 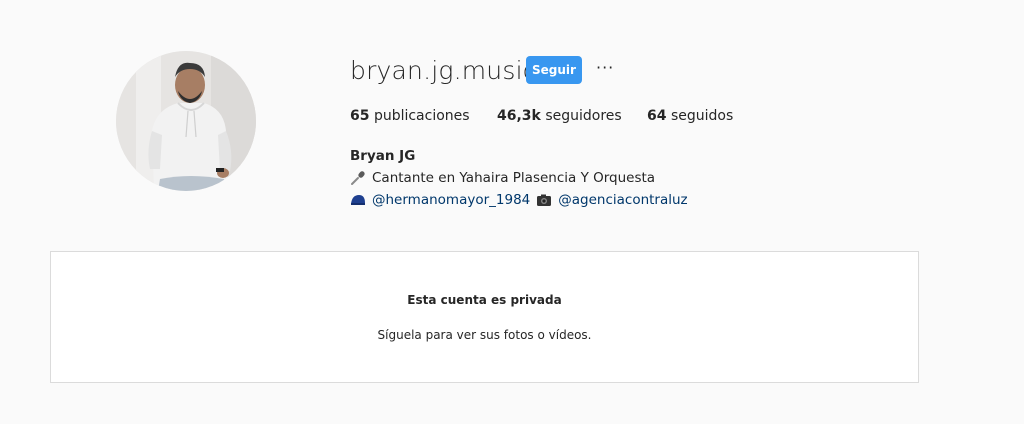 I want to click on stat-following: 64 seguidos, so click(x=690, y=116).